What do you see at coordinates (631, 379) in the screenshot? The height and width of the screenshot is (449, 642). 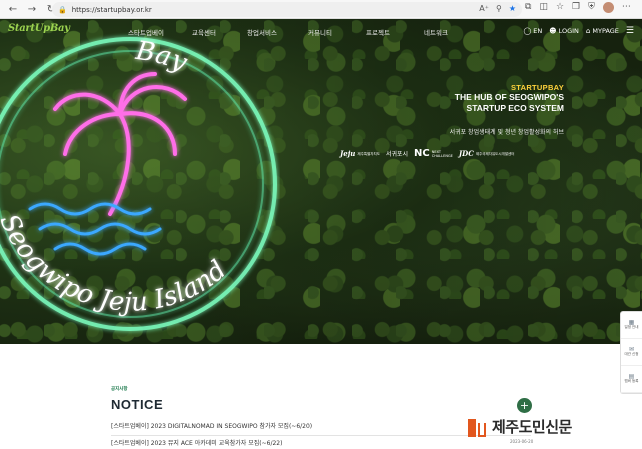 I see `quick-item-member: ▤ 멤버 등록` at bounding box center [631, 379].